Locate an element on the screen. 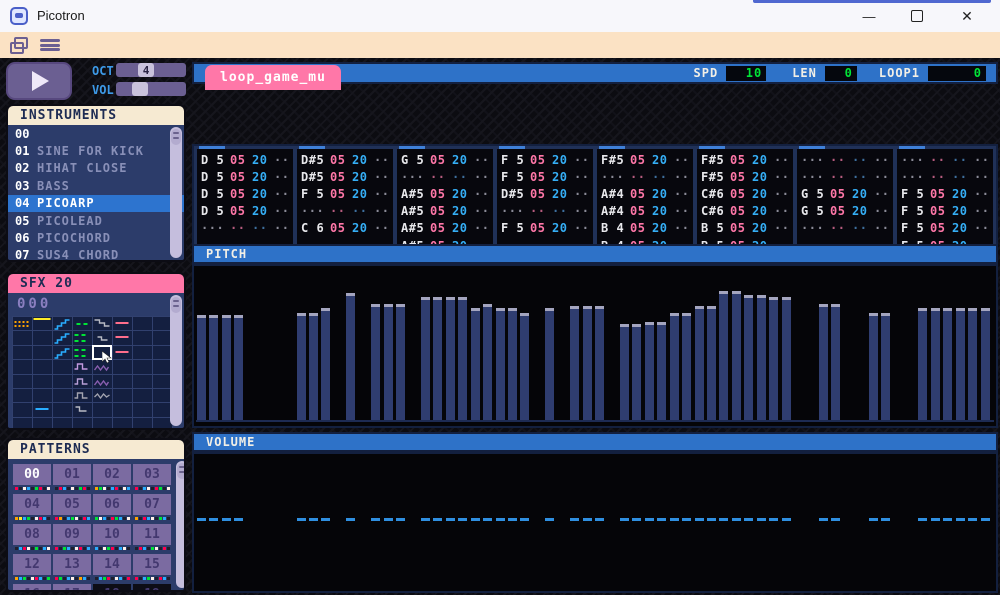 This screenshot has width=1000, height=595. pattern-item: 01 is located at coordinates (72, 477).